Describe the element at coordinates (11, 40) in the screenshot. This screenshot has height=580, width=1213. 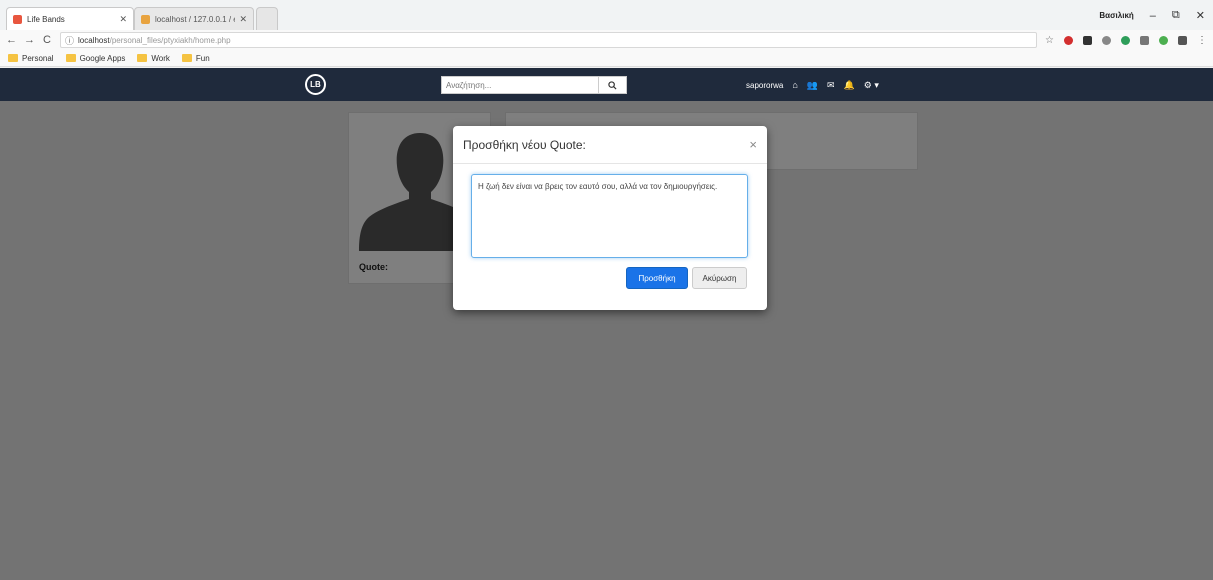
I see `back-button: ←` at that location.